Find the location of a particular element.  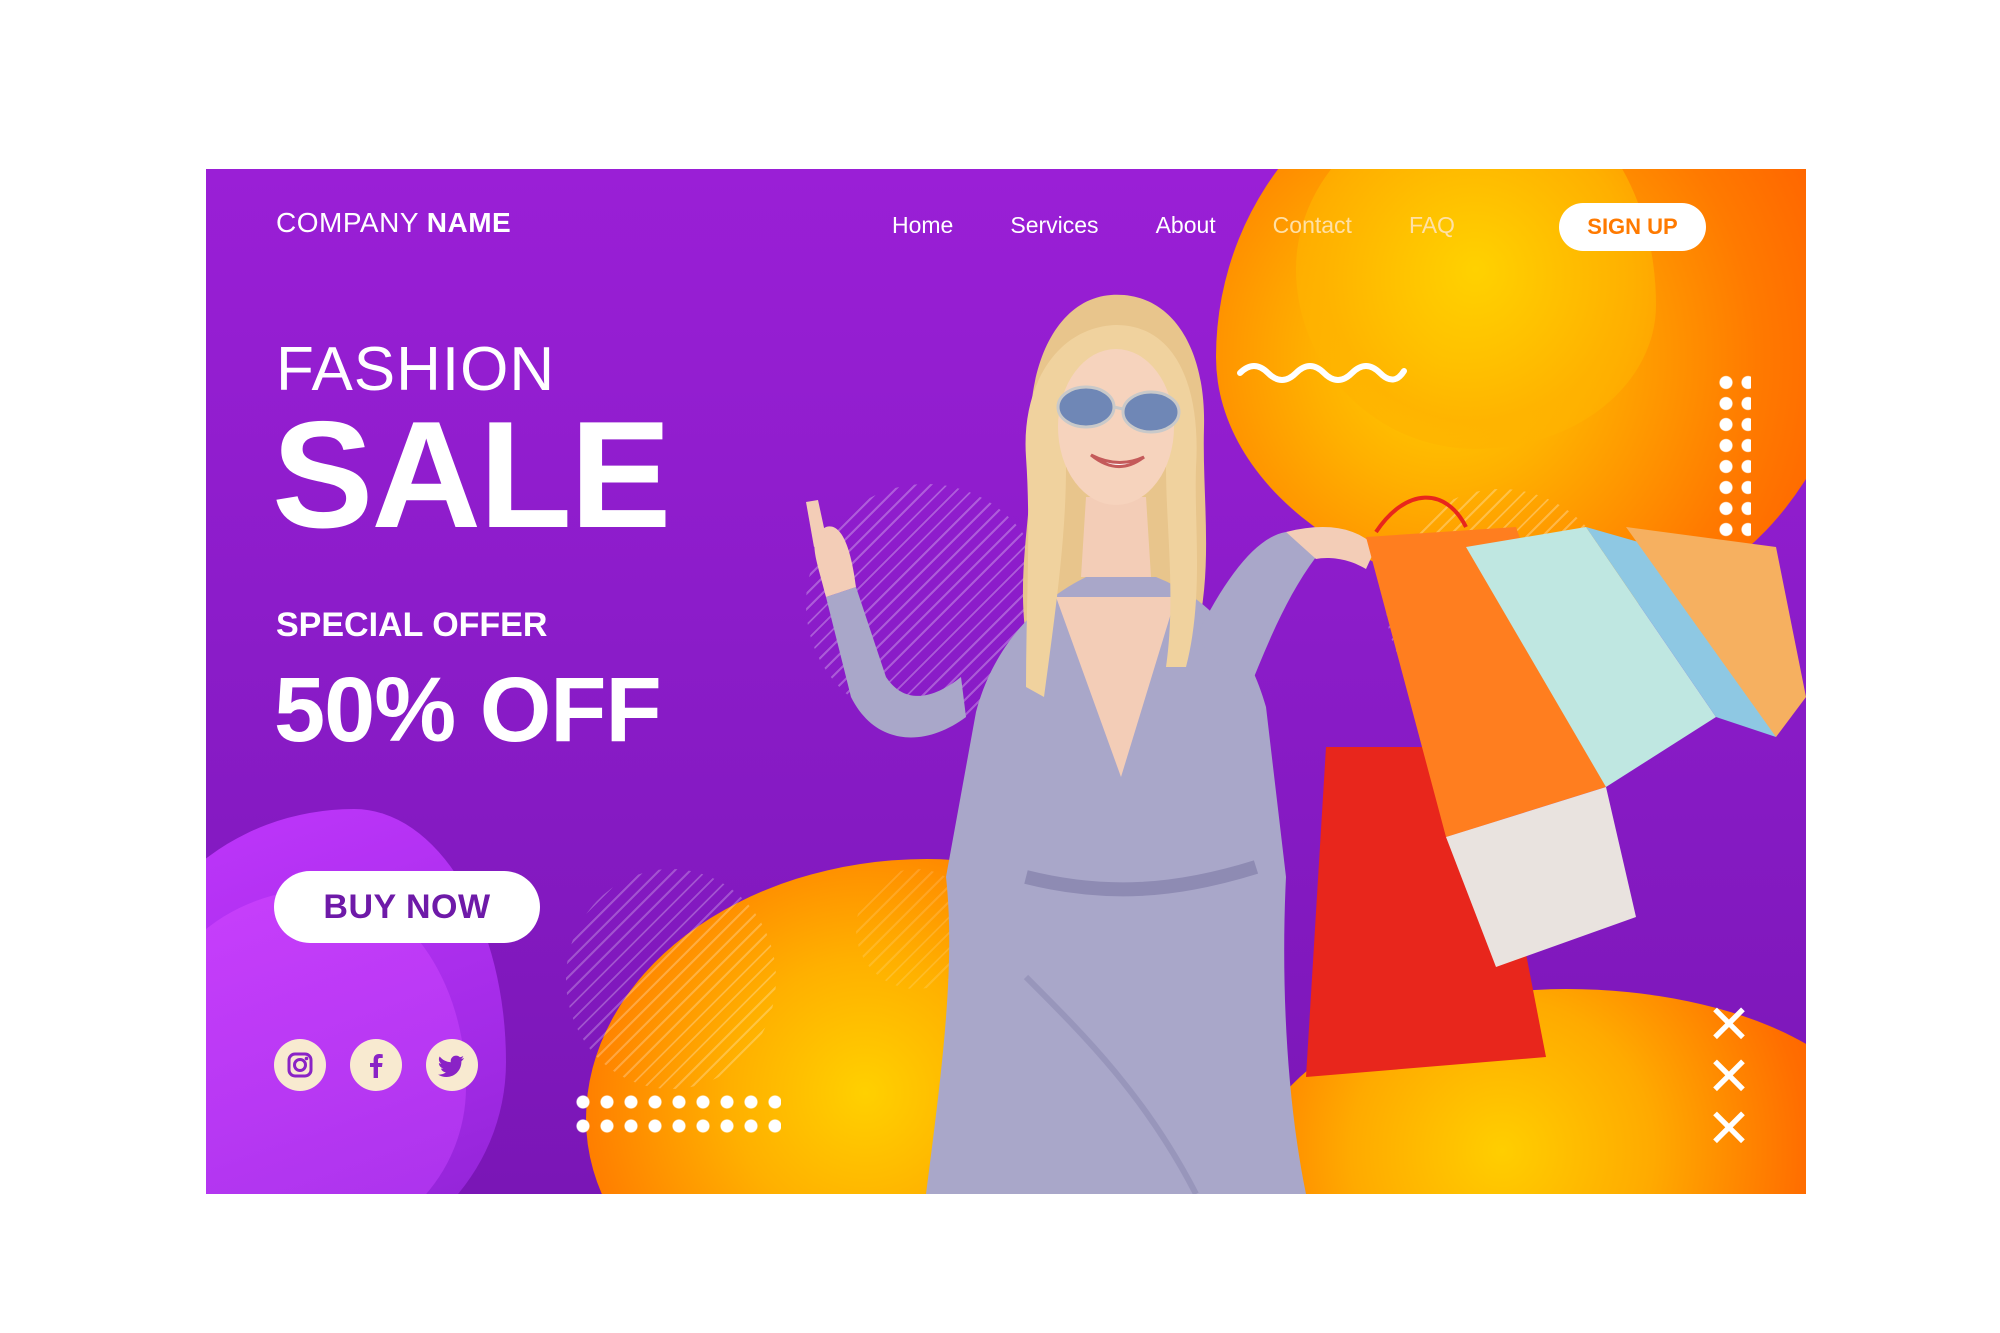

company-logo: COMPANY NAME is located at coordinates (393, 223).